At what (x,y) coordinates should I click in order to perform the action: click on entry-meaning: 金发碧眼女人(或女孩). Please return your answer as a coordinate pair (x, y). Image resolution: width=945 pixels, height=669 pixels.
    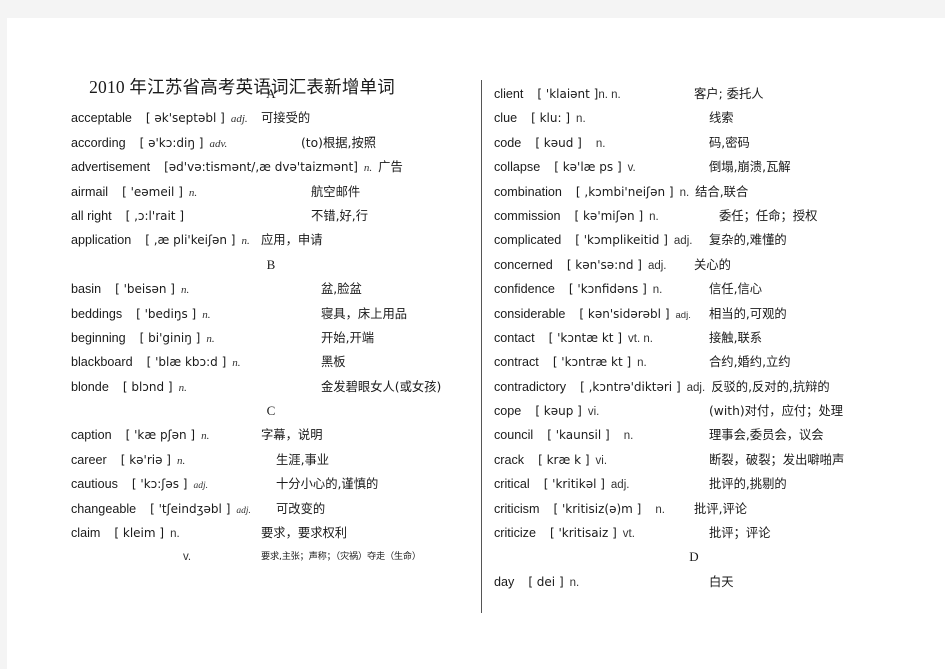
    Looking at the image, I should click on (381, 386).